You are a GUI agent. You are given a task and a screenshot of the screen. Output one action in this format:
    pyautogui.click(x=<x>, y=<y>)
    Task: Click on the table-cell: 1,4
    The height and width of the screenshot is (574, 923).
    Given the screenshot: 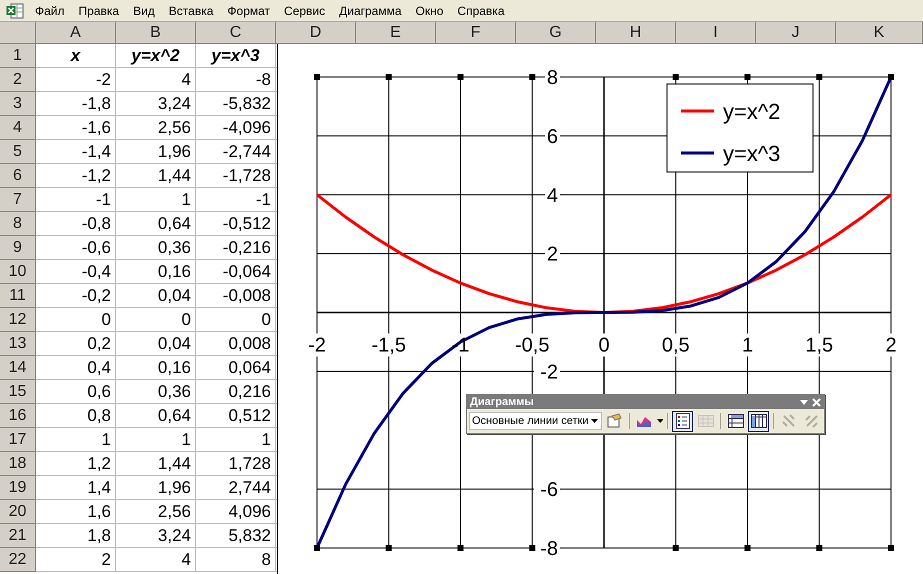 What is the action you would take?
    pyautogui.click(x=76, y=488)
    